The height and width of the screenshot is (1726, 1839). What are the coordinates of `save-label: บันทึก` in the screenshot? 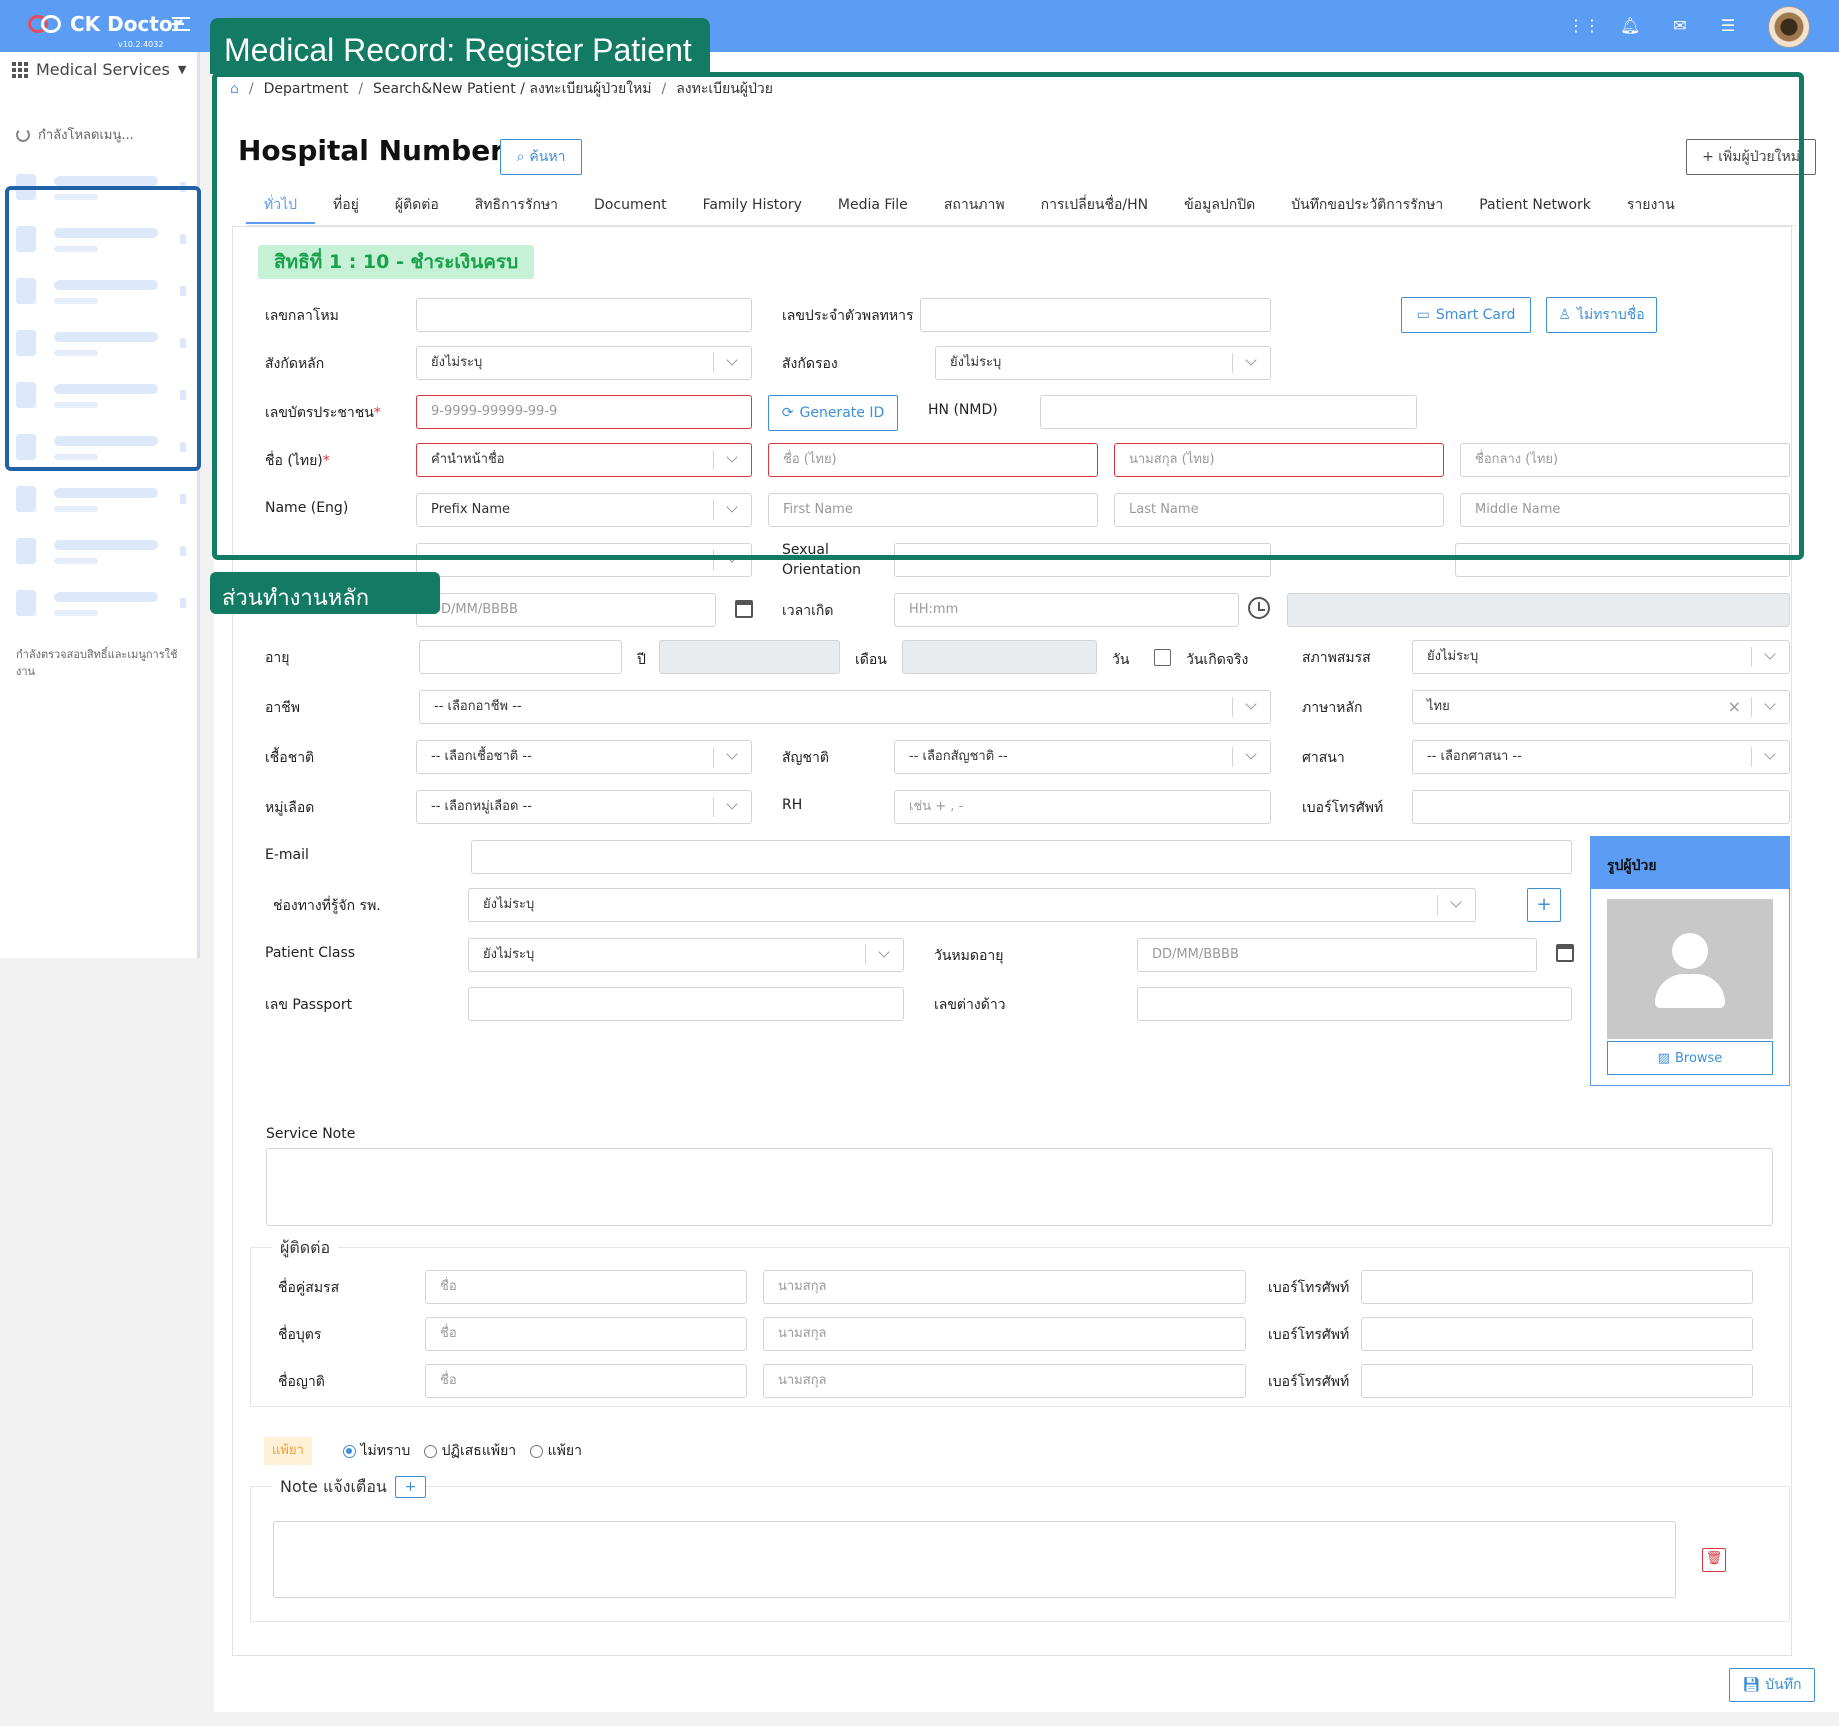 It's located at (1783, 1685).